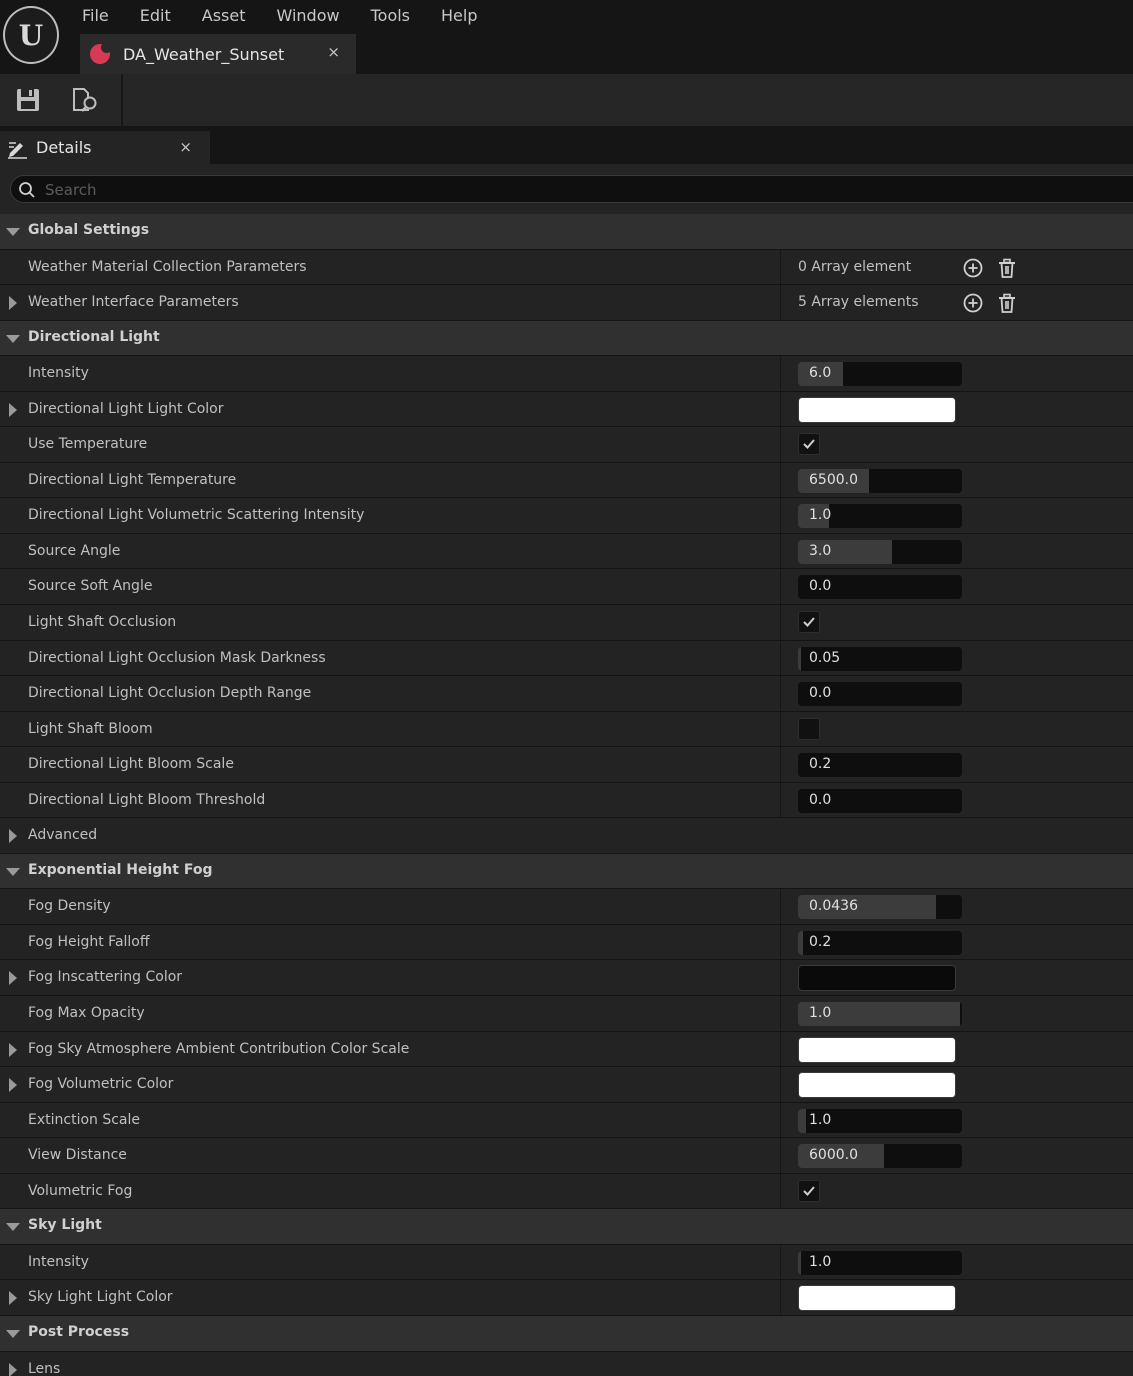  What do you see at coordinates (105, 147) in the screenshot?
I see `details-tab: Details ×` at bounding box center [105, 147].